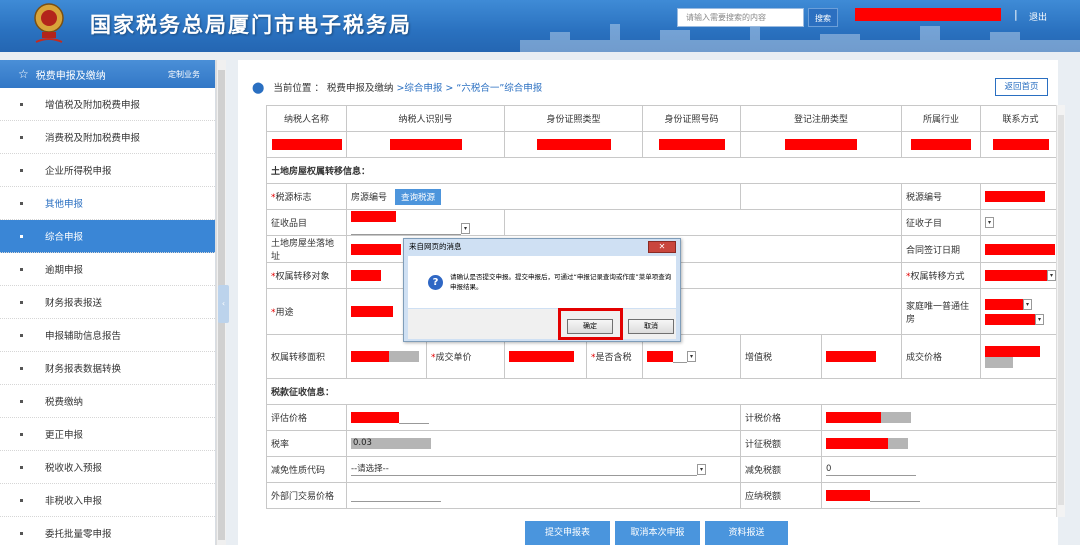 The image size is (1080, 545). Describe the element at coordinates (83, 336) in the screenshot. I see `sidebar-item-label: 申报辅助信息报告` at that location.